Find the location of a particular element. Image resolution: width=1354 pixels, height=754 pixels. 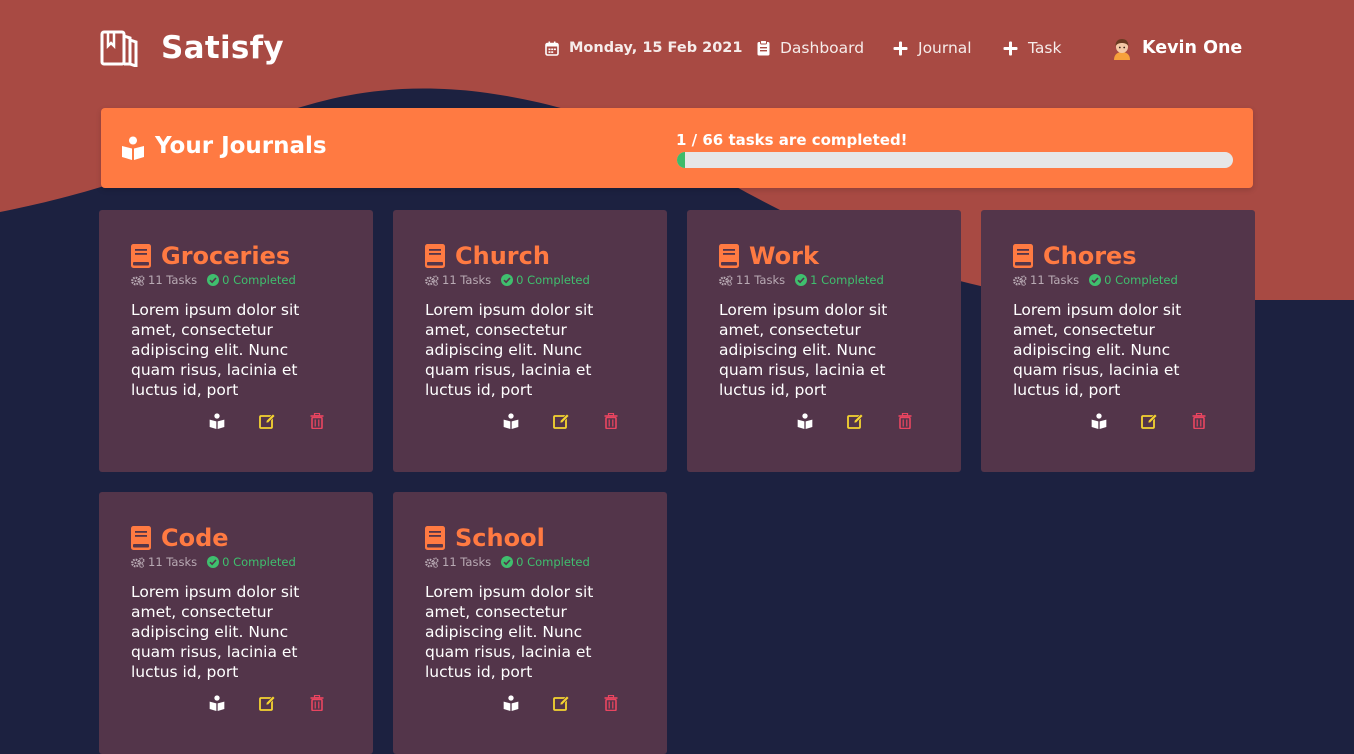

journal-title: Groceries is located at coordinates (226, 256).